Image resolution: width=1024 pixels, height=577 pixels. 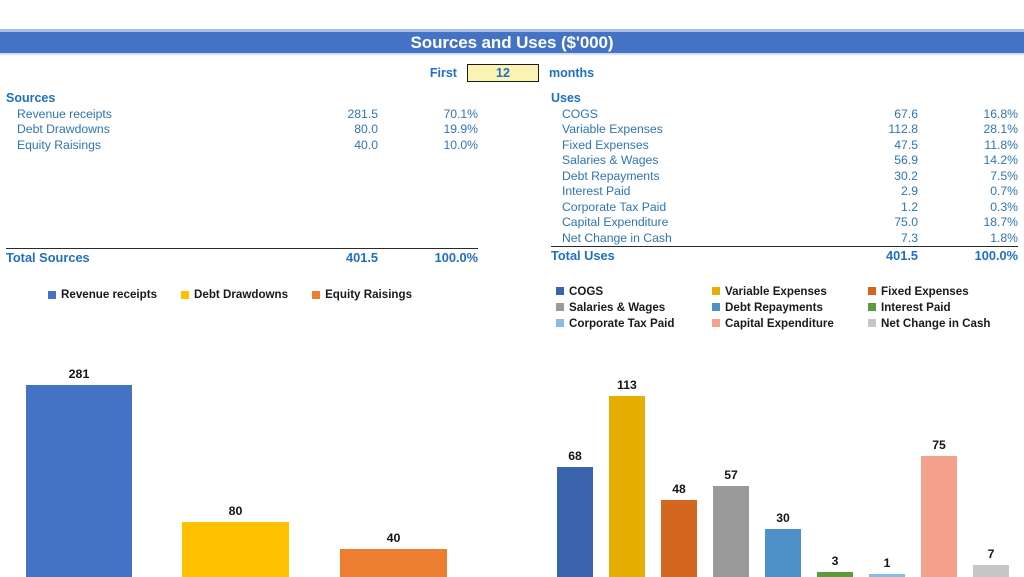 I want to click on row-percent: 16.8%, so click(x=1000, y=113).